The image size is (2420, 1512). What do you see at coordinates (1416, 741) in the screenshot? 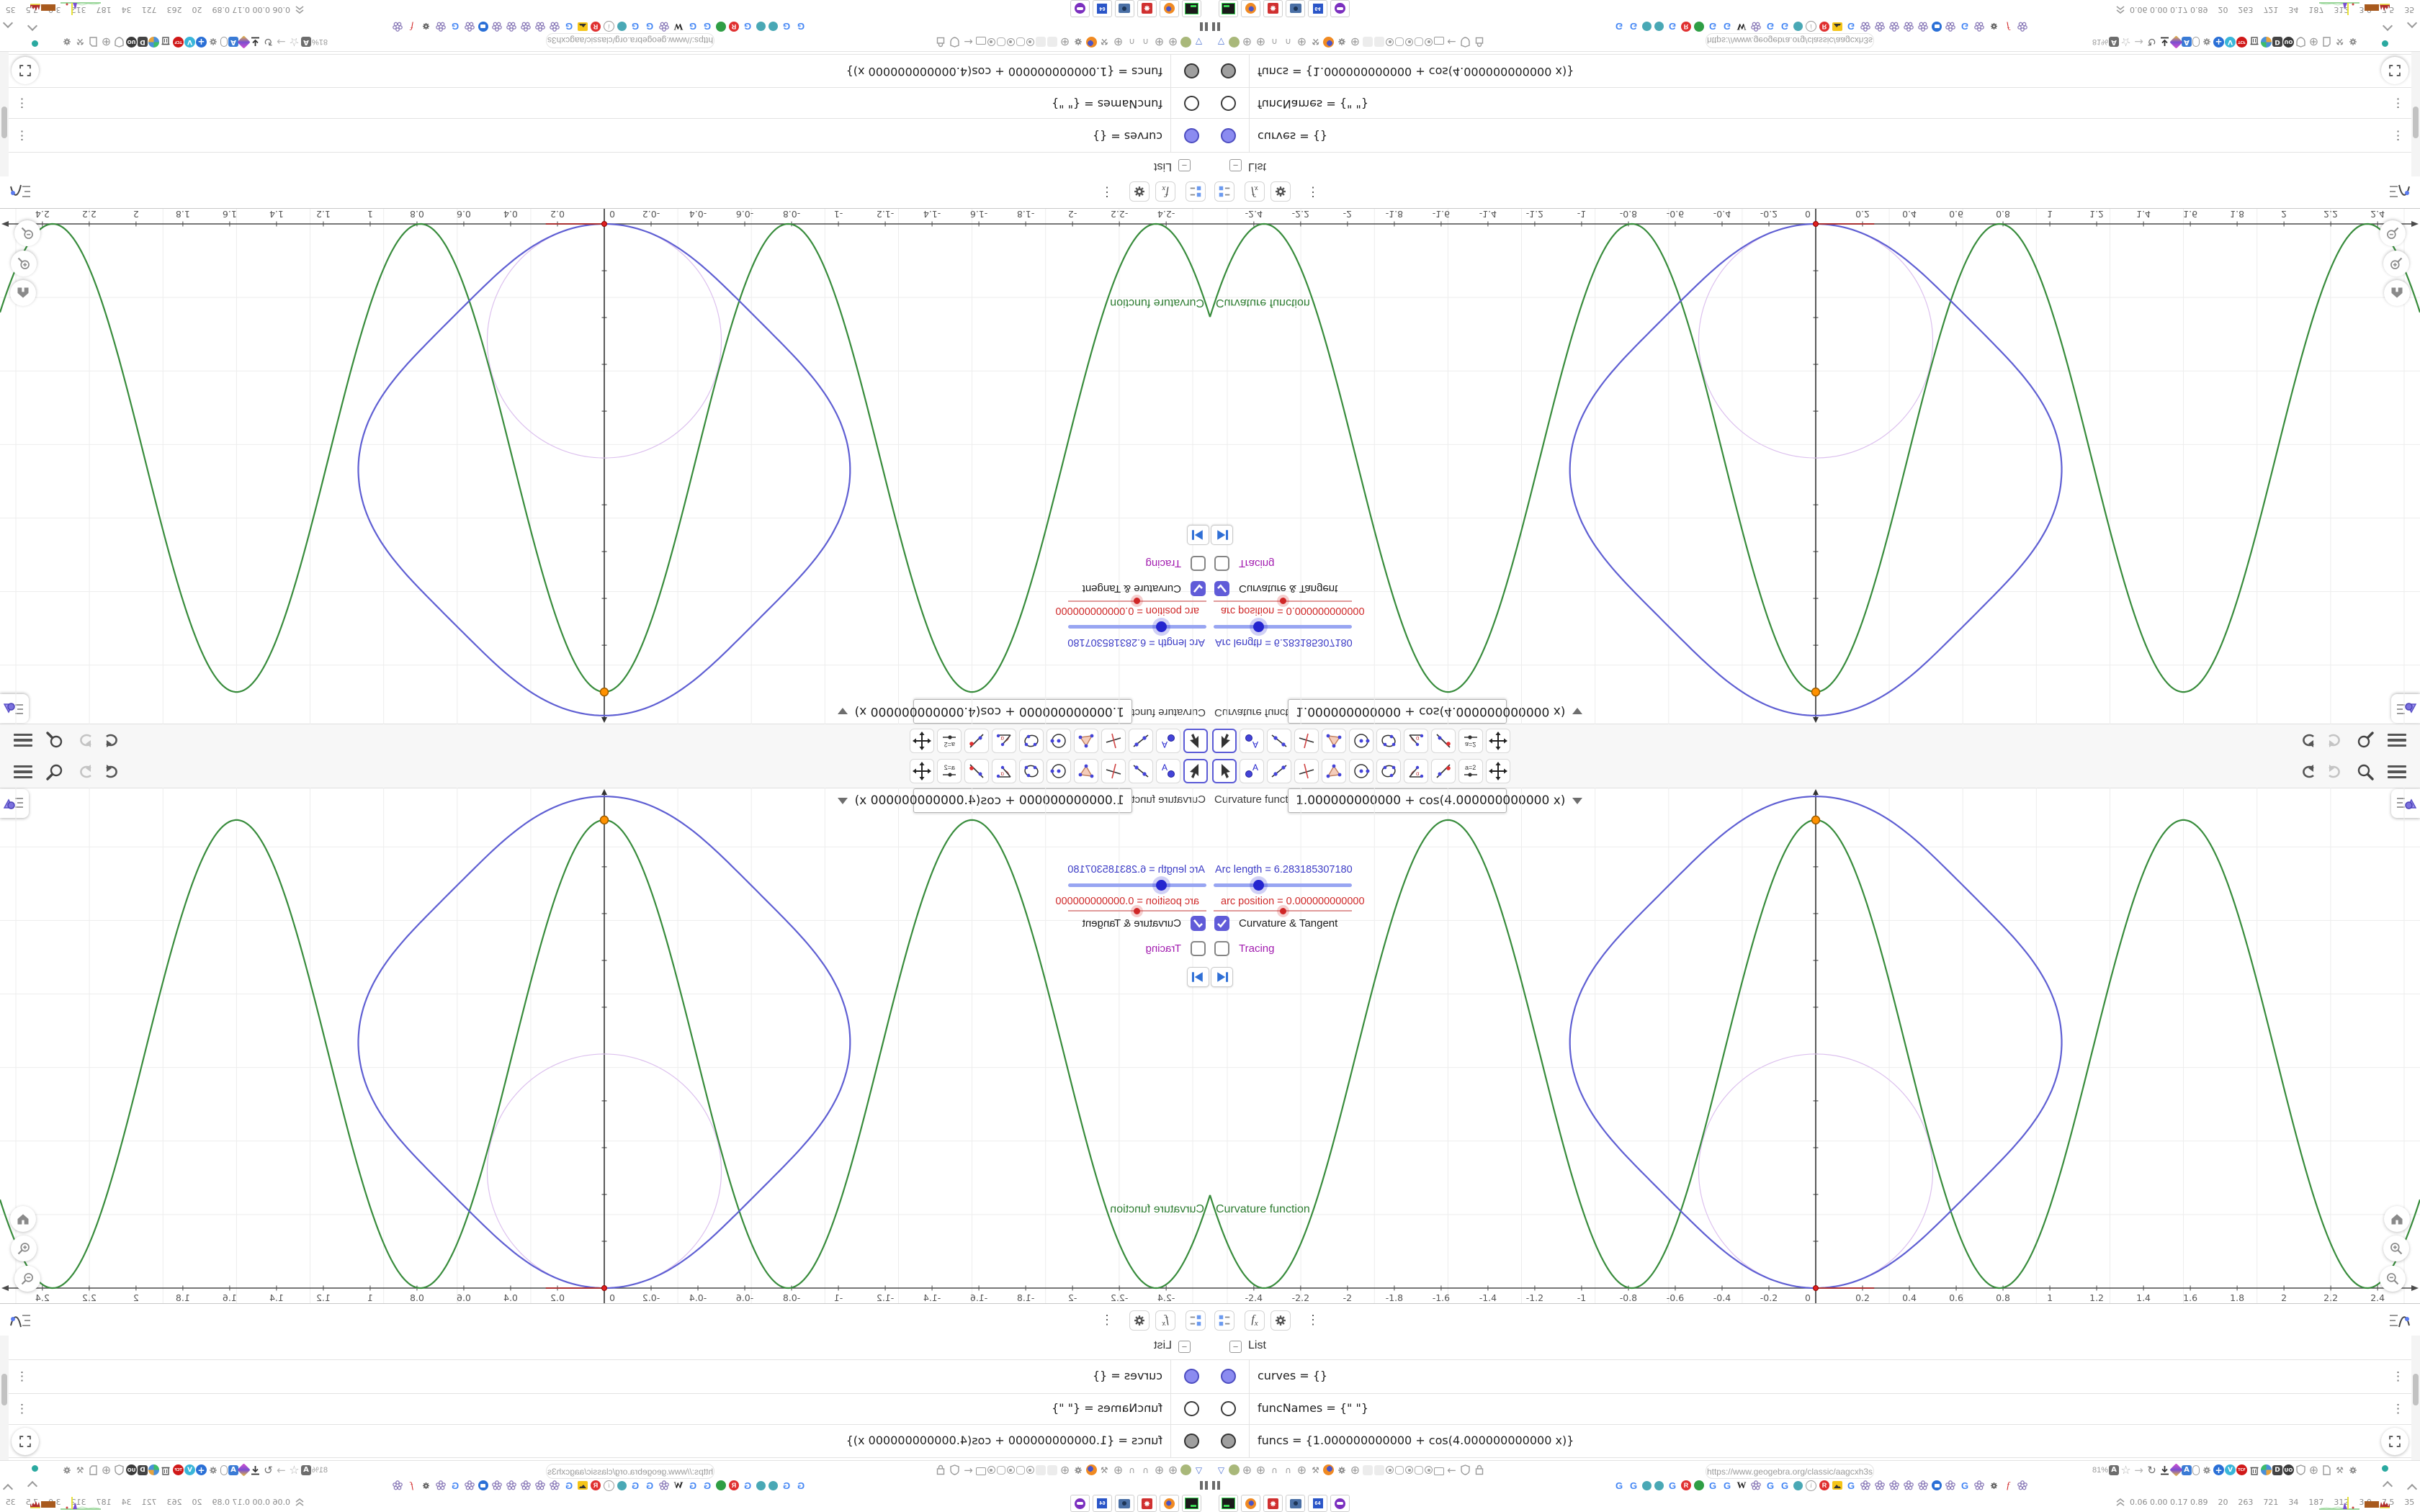
I see `tool-angle: α` at bounding box center [1416, 741].